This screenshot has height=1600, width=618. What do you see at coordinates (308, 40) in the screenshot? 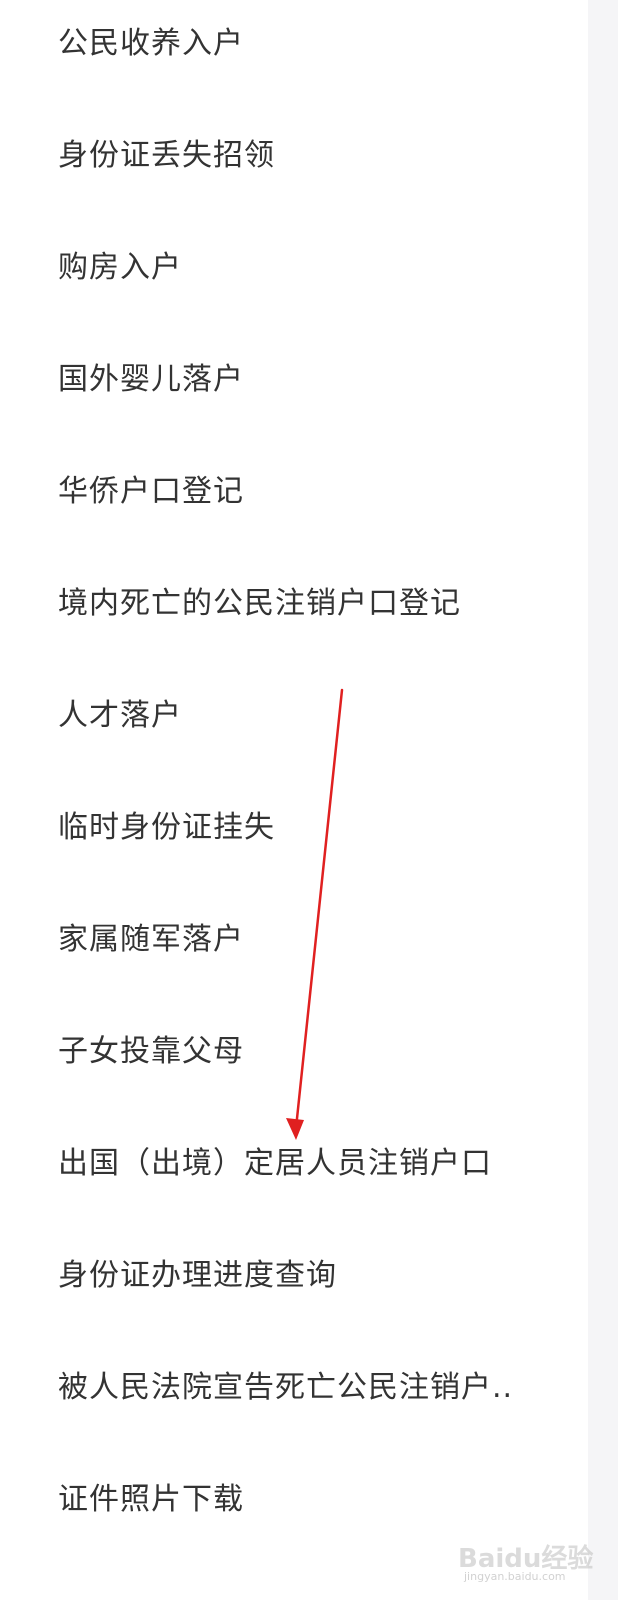
I see `menu-item-adoption: 公民收养入户` at bounding box center [308, 40].